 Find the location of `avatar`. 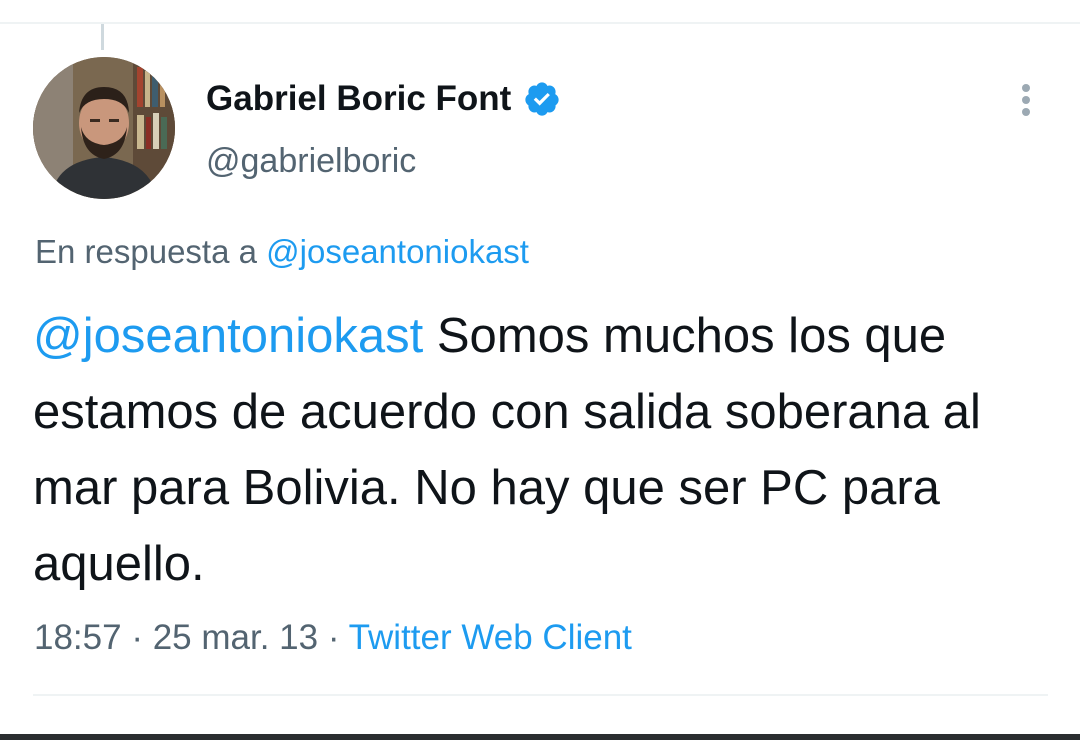

avatar is located at coordinates (104, 128).